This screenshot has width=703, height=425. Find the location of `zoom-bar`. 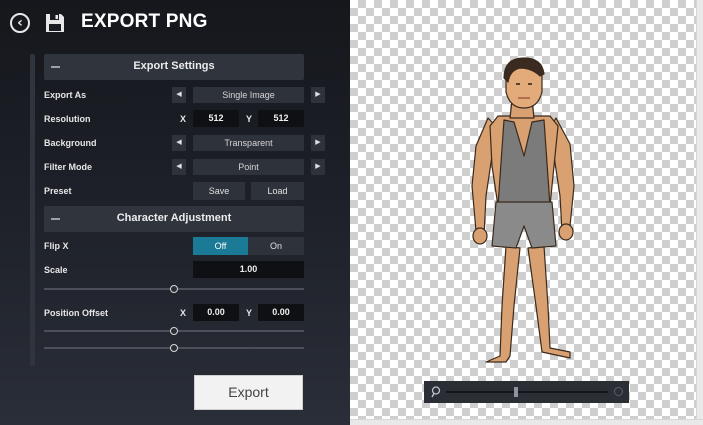

zoom-bar is located at coordinates (526, 392).